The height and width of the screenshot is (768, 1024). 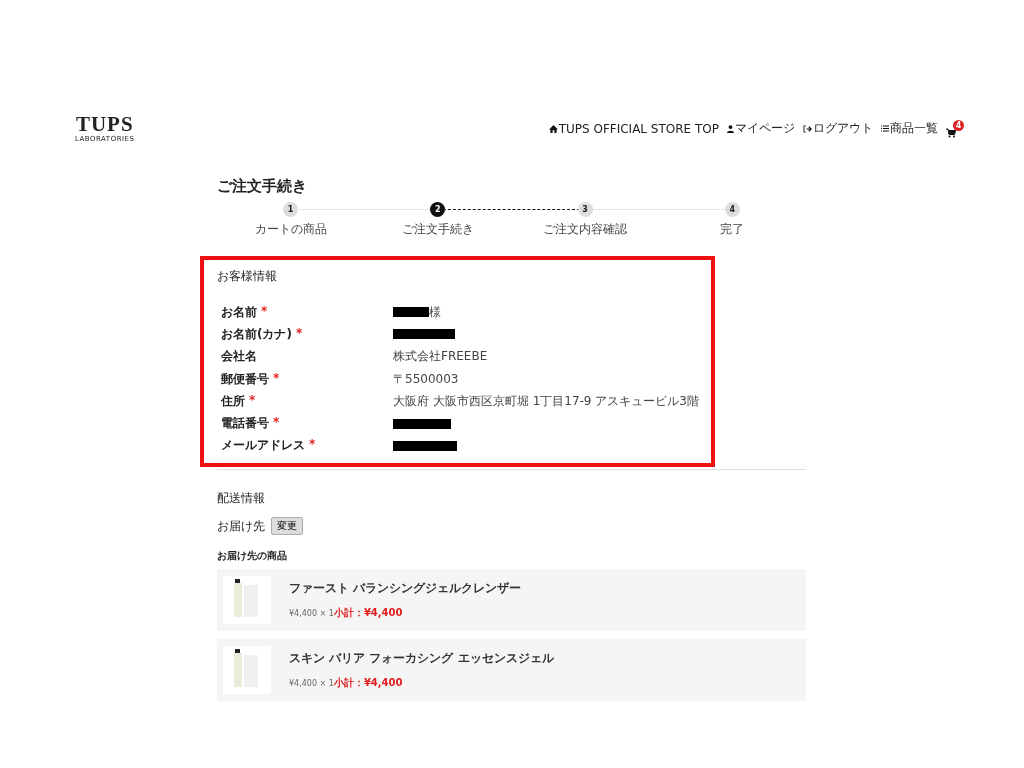 I want to click on product-name: ファースト バランシングジェルクレンザー, so click(x=405, y=589).